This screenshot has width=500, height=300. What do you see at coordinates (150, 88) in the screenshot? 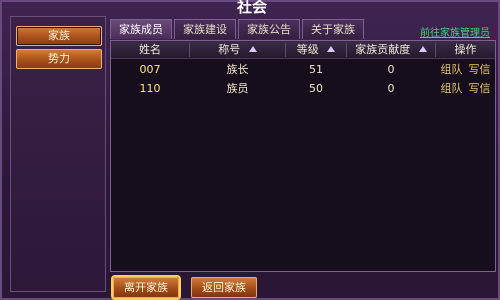
I see `member-name: 110` at bounding box center [150, 88].